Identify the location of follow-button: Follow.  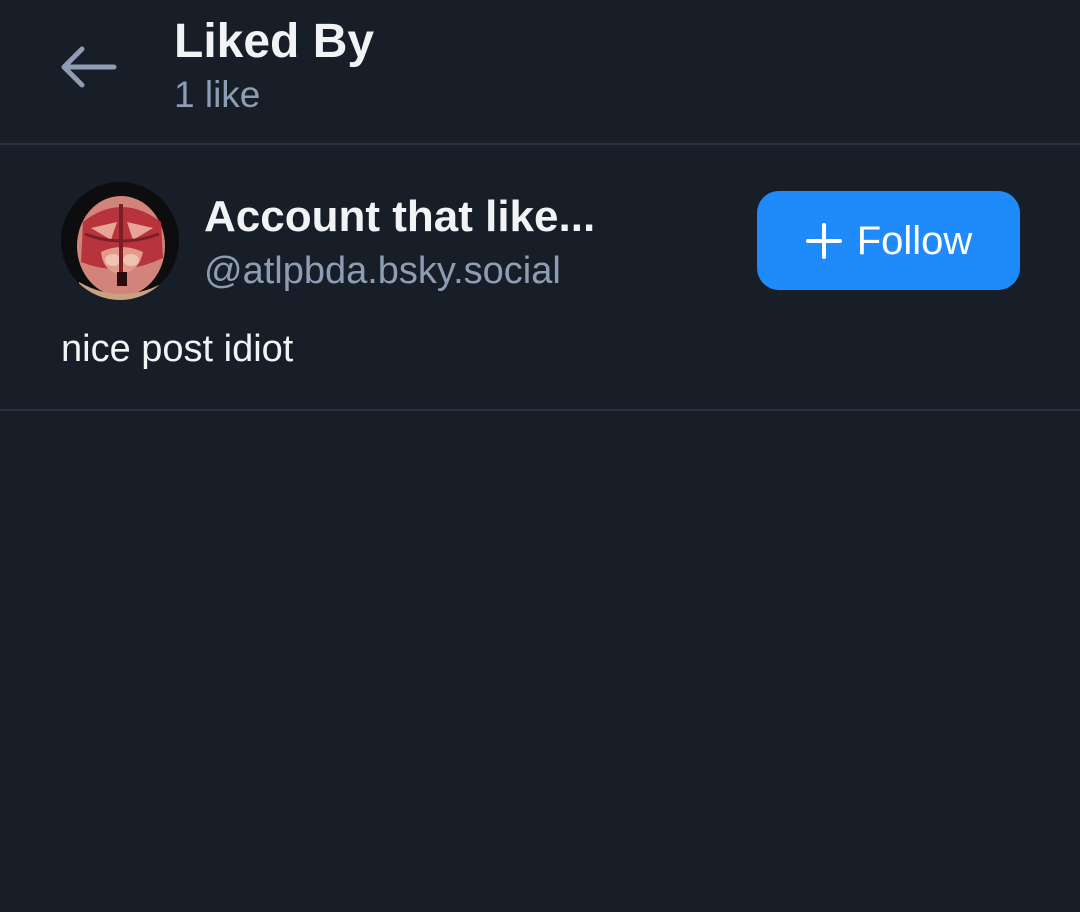
(888, 240).